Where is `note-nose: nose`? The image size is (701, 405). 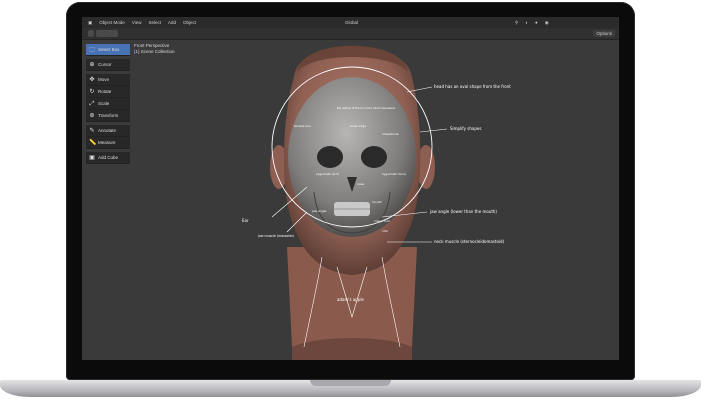 note-nose: nose is located at coordinates (360, 184).